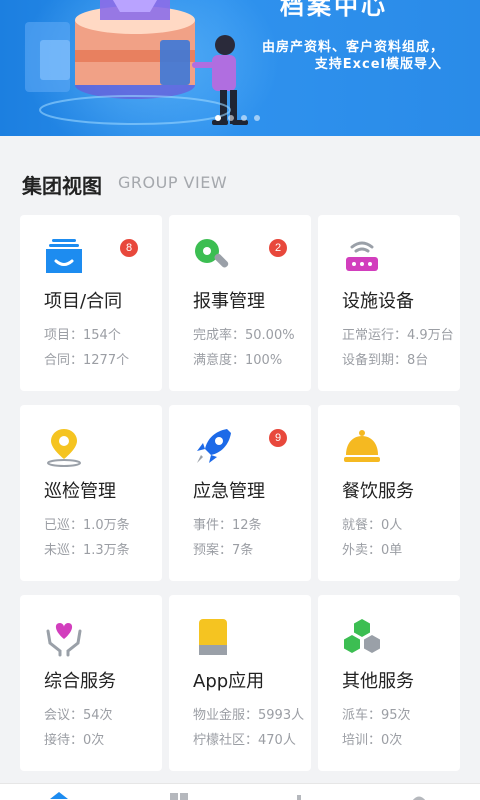 The width and height of the screenshot is (480, 800). I want to click on message-icon, so click(299, 796).